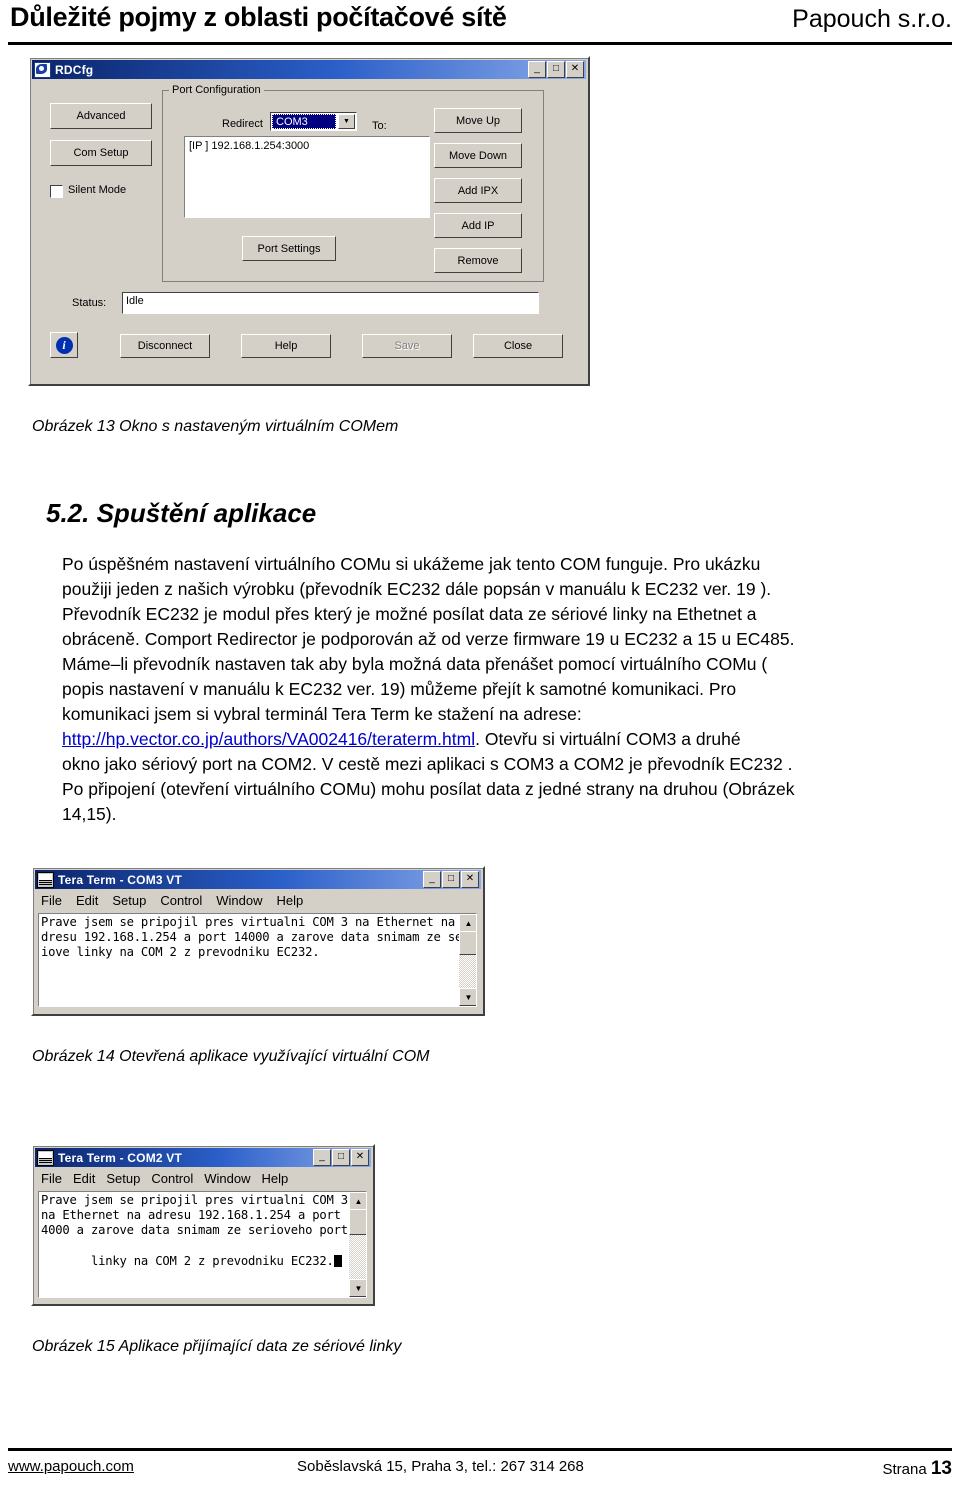 The image size is (960, 1488). What do you see at coordinates (307, 177) in the screenshot?
I see `redirect-target-listbox: [IP ] 192.168.1.254:3000` at bounding box center [307, 177].